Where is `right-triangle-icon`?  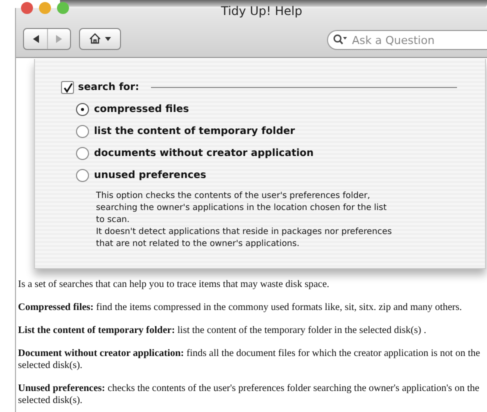
right-triangle-icon is located at coordinates (59, 38).